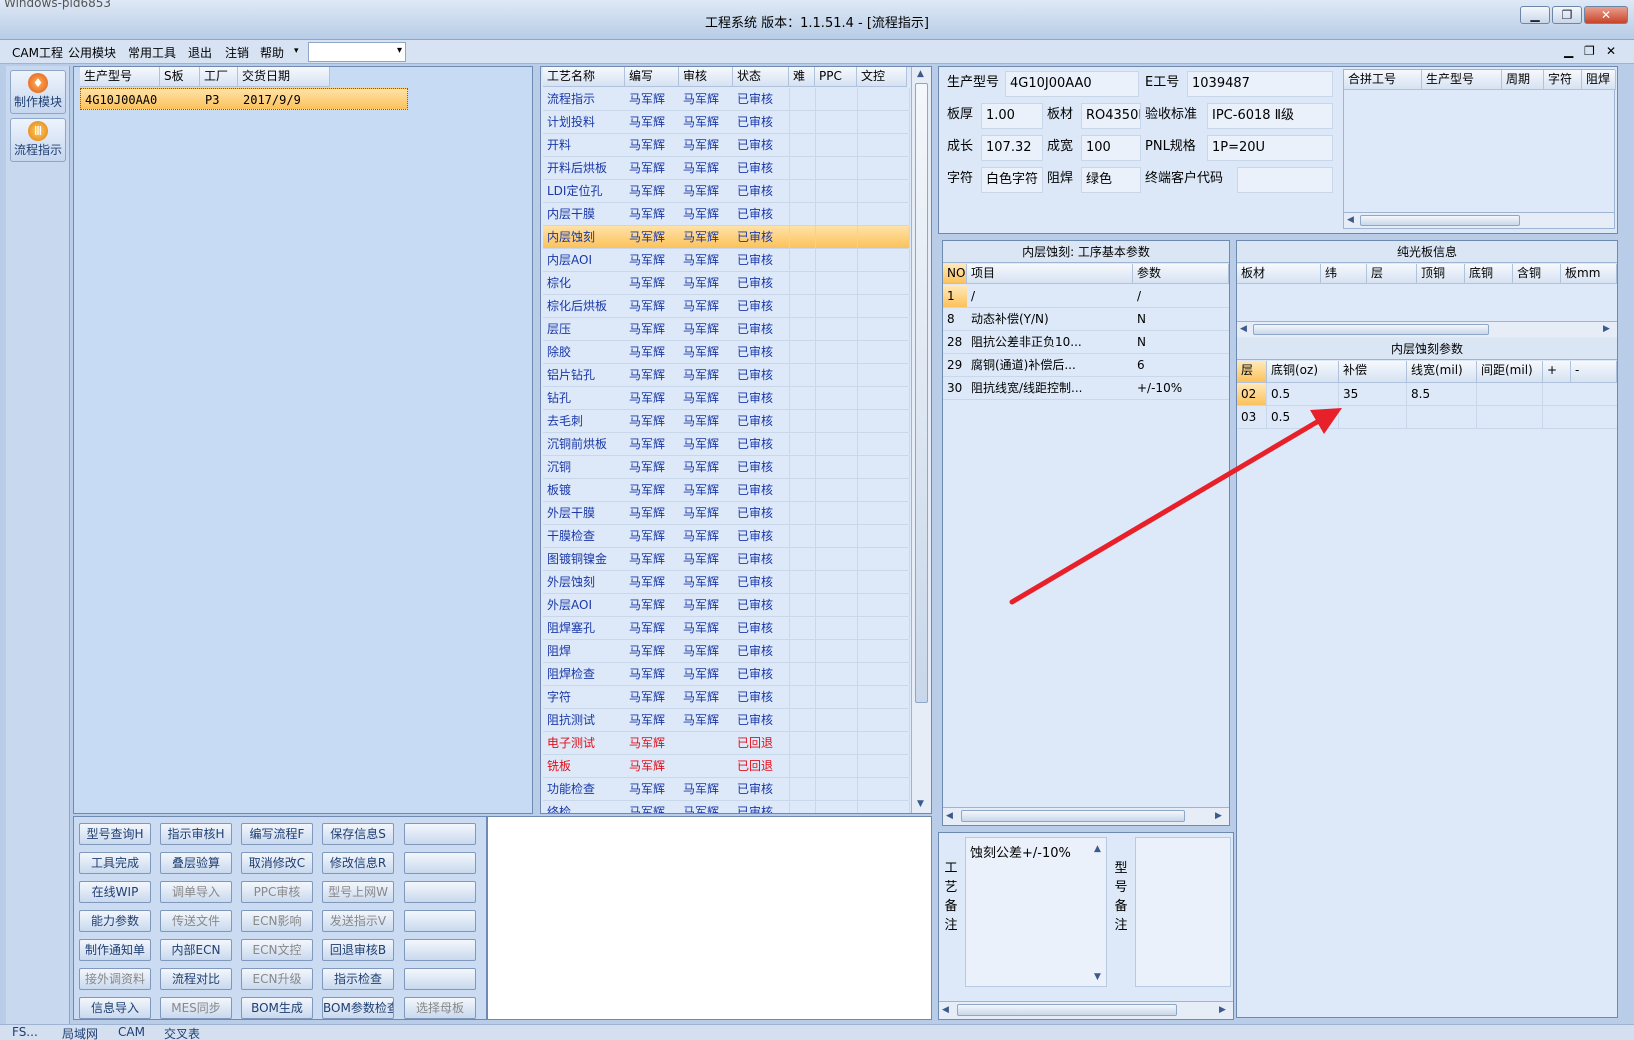 This screenshot has height=1040, width=1634. What do you see at coordinates (1086, 319) in the screenshot?
I see `param-row: 8 动态补偿(Y/N) N` at bounding box center [1086, 319].